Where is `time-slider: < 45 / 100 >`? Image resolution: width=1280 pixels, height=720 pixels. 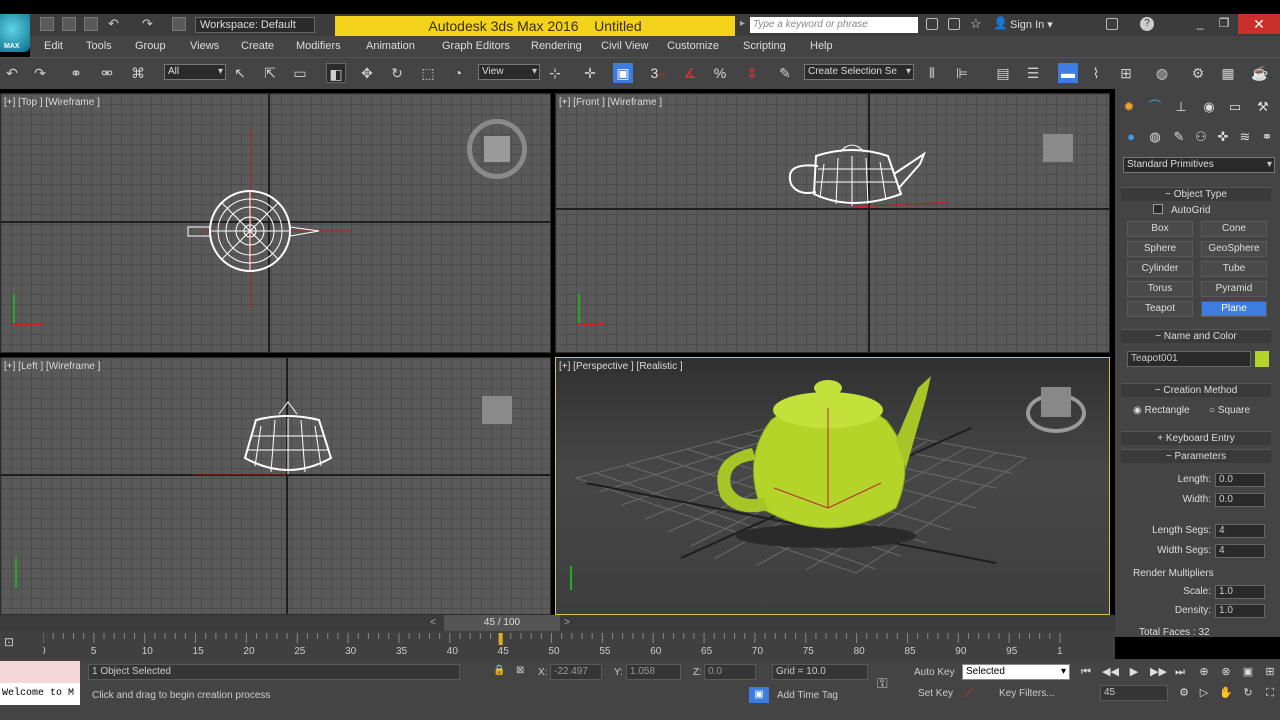
time-slider: < 45 / 100 > is located at coordinates (557, 623).